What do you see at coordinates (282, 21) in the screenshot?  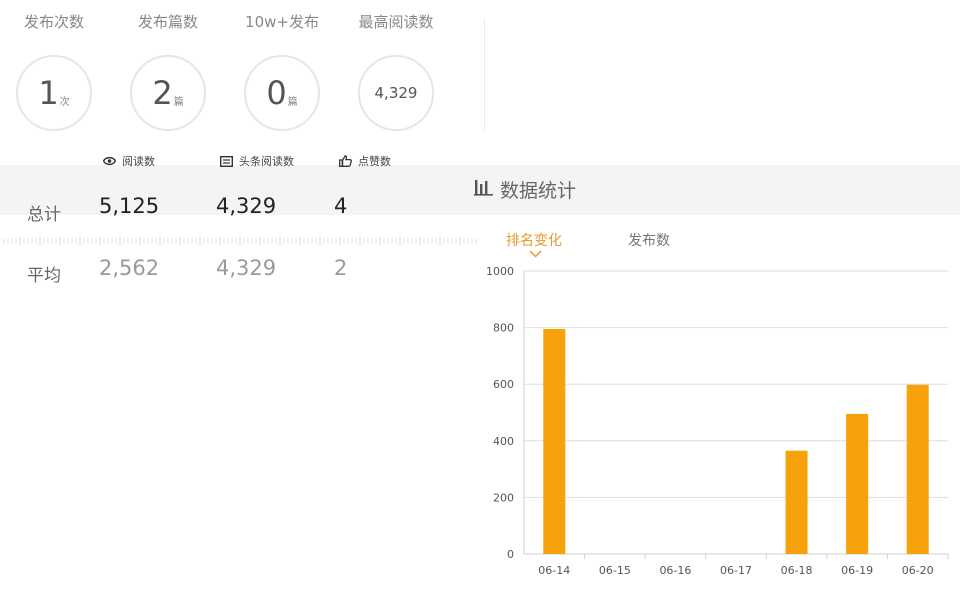 I see `stat-label: 10w+发布` at bounding box center [282, 21].